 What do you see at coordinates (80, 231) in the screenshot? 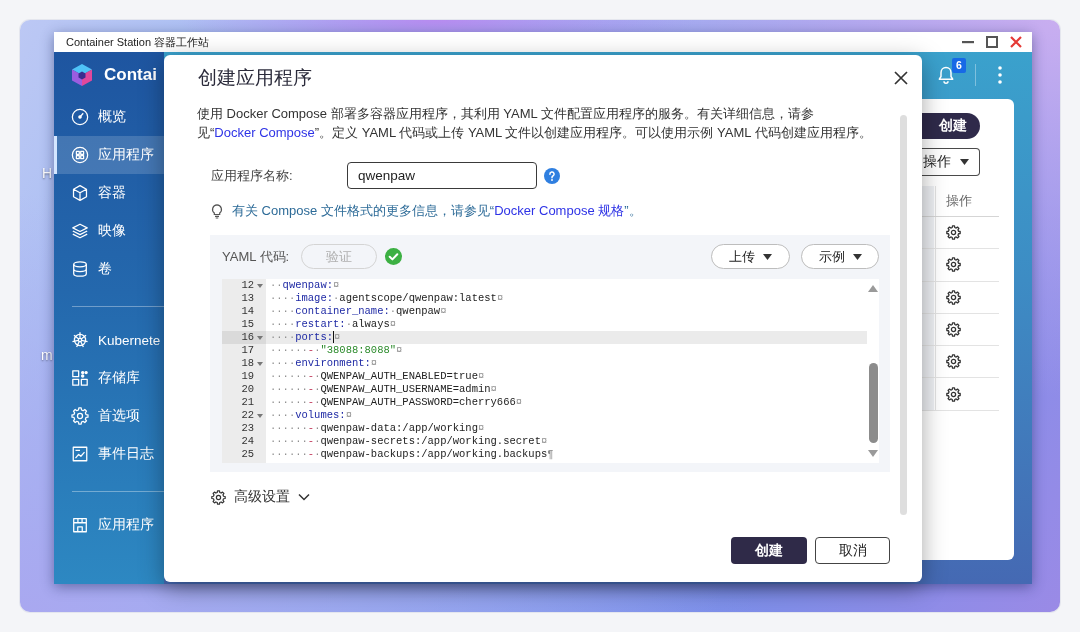
I see `layers-icon` at bounding box center [80, 231].